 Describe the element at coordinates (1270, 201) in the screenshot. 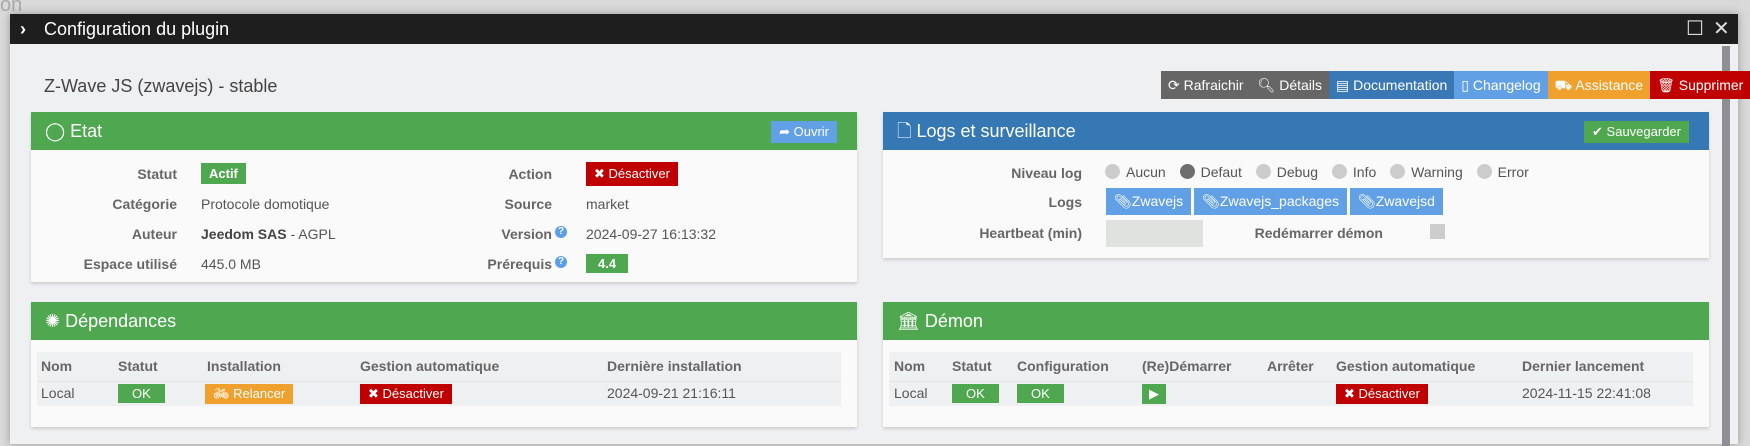

I see `log-file-button: 📎︎Zwavejs_packages` at that location.